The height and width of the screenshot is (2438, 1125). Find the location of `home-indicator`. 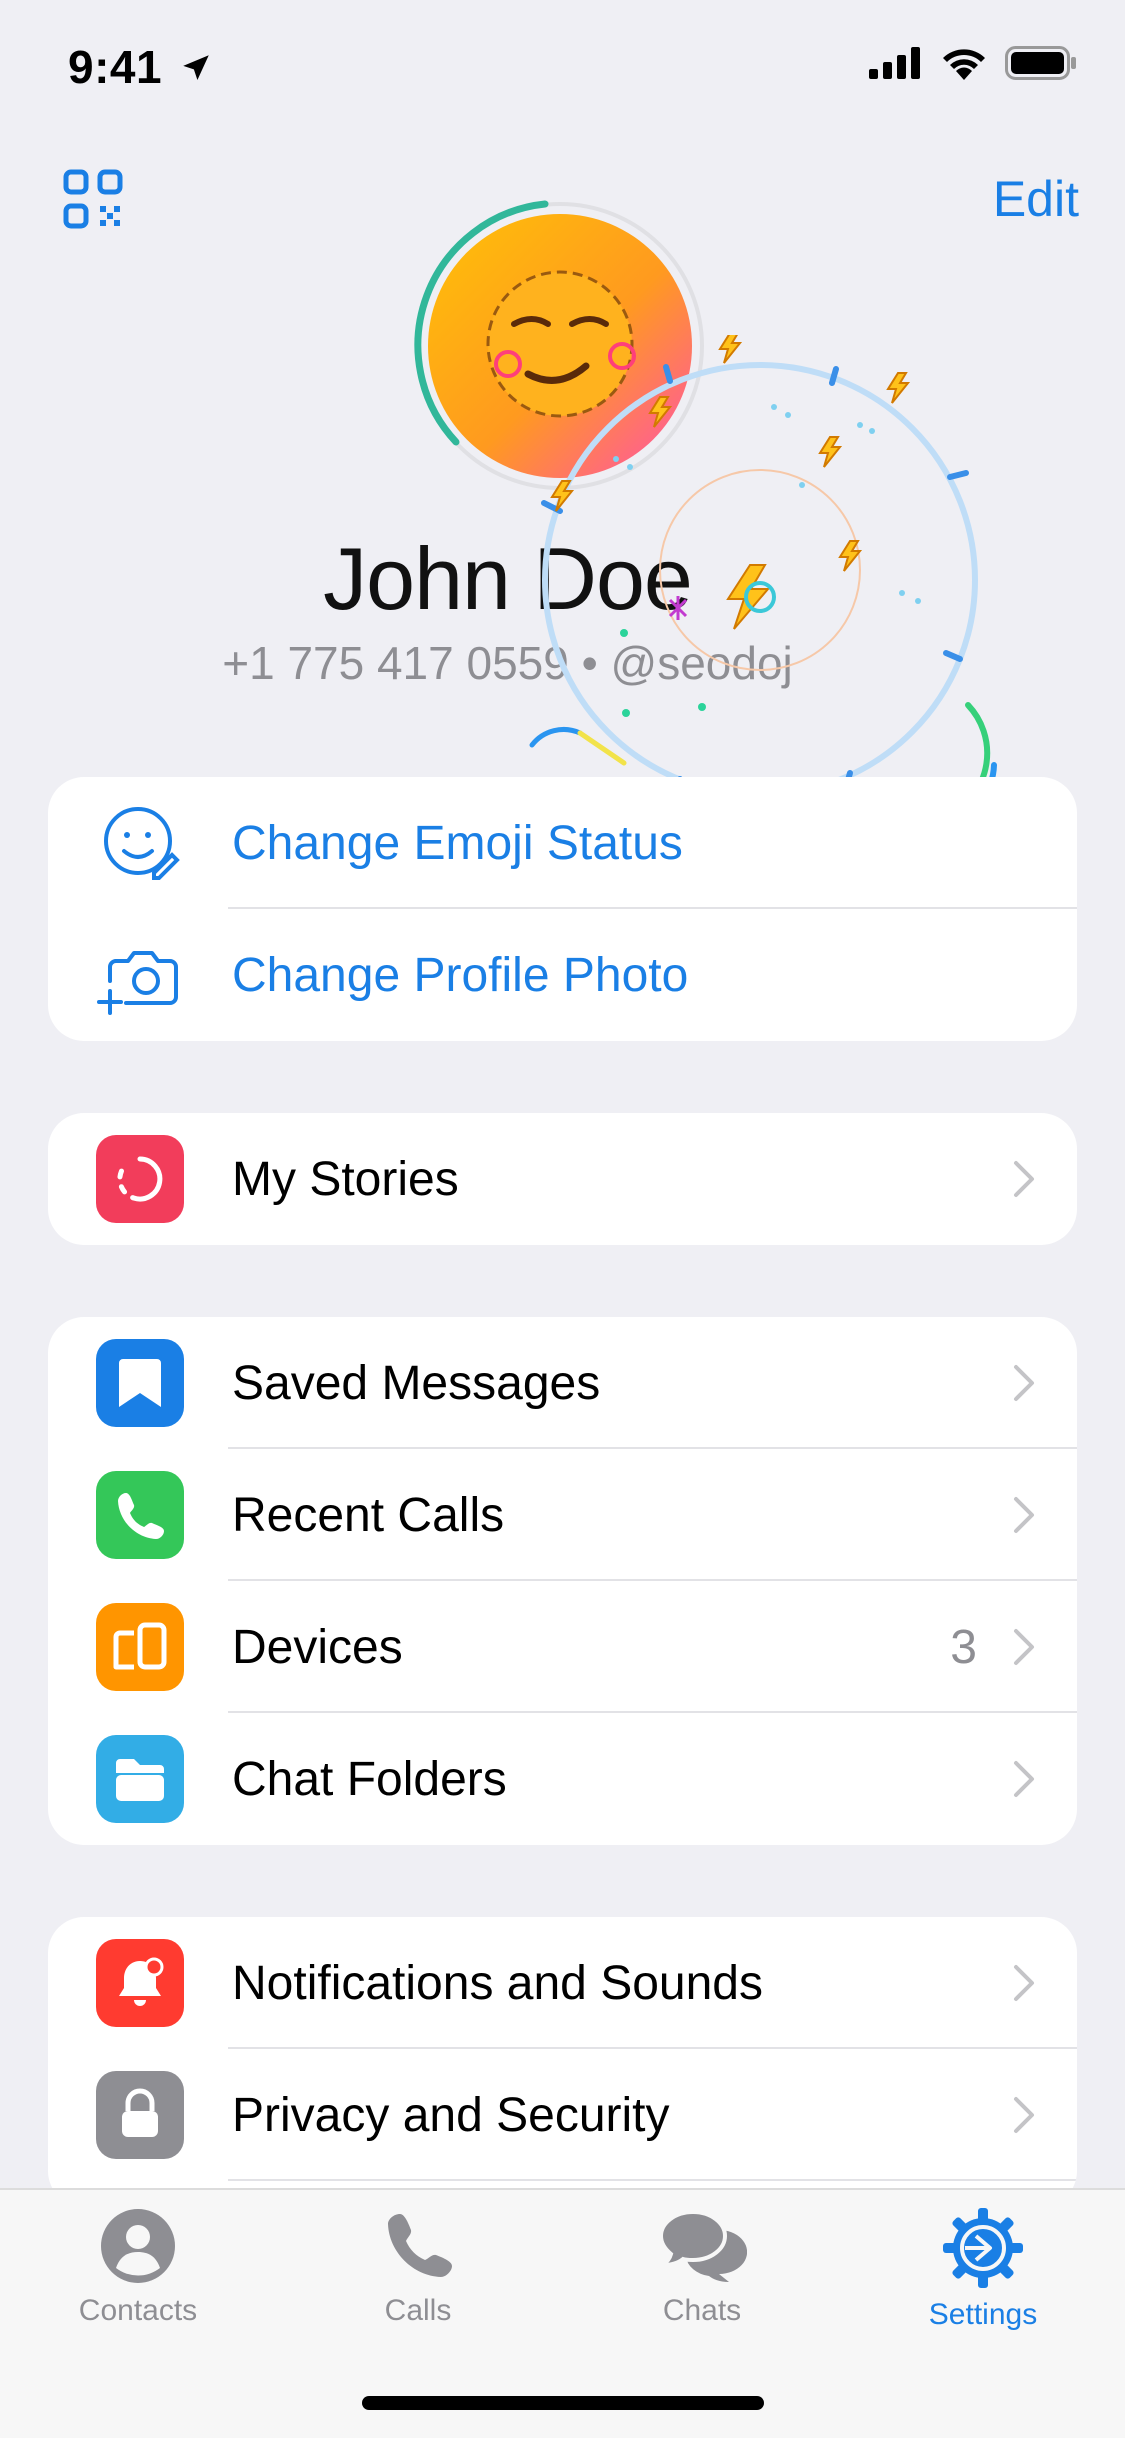

home-indicator is located at coordinates (563, 2403).